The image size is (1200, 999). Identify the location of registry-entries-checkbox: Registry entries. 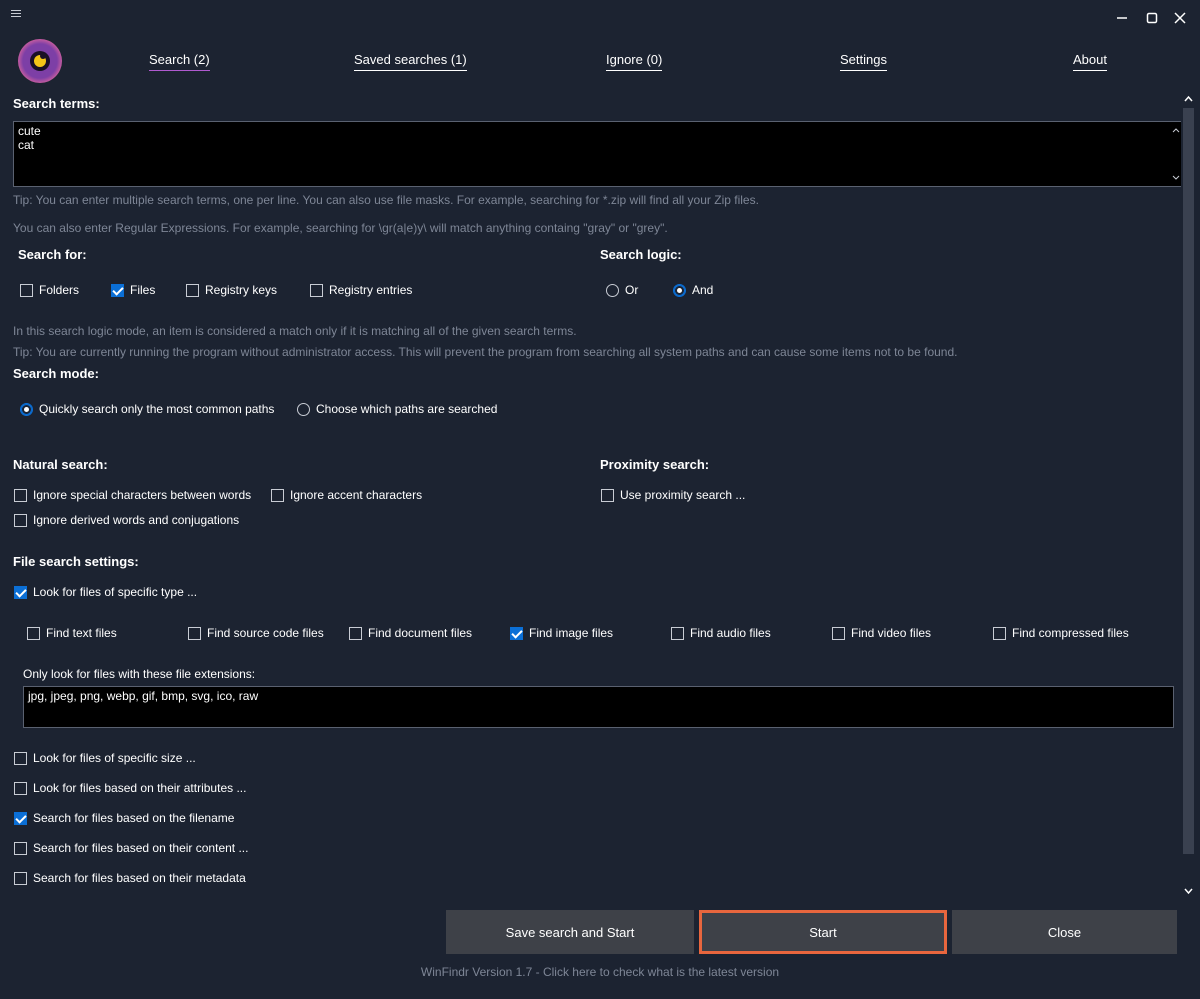
(361, 290).